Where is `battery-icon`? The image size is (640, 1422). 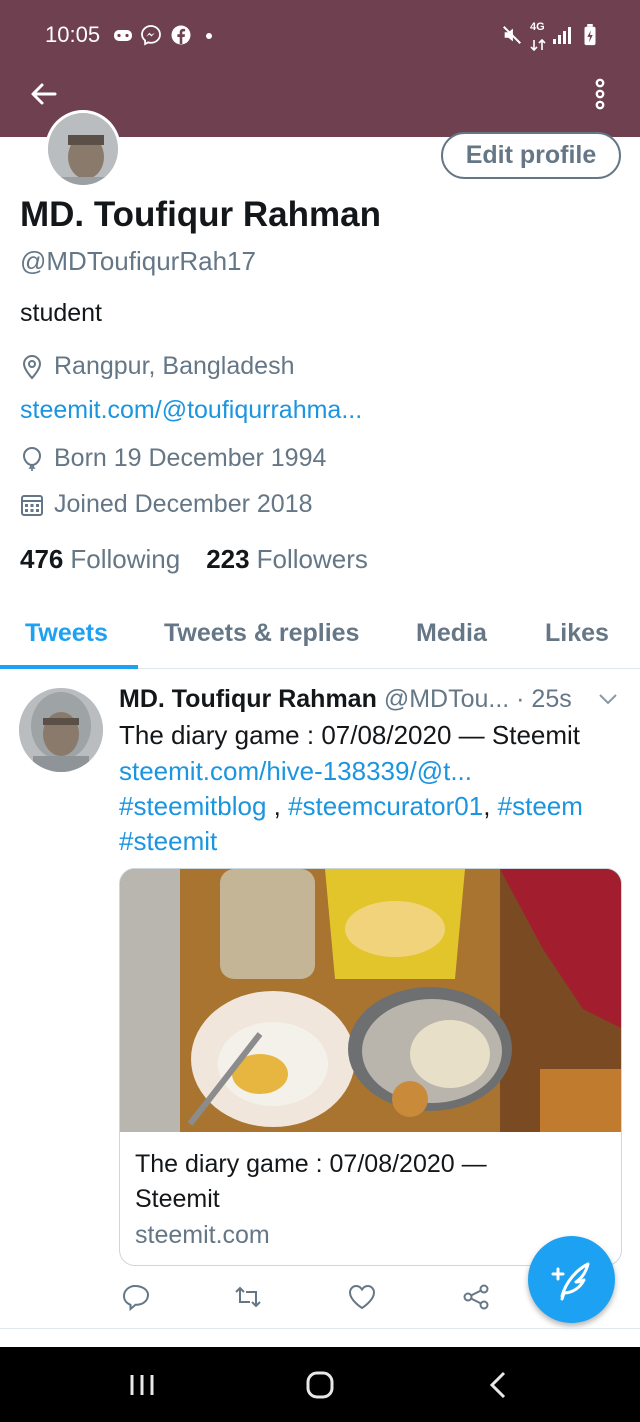
battery-icon is located at coordinates (590, 35).